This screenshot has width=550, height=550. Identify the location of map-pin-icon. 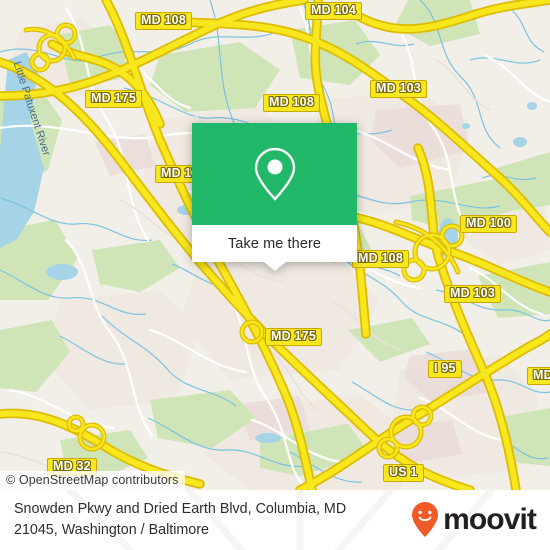
(274, 174).